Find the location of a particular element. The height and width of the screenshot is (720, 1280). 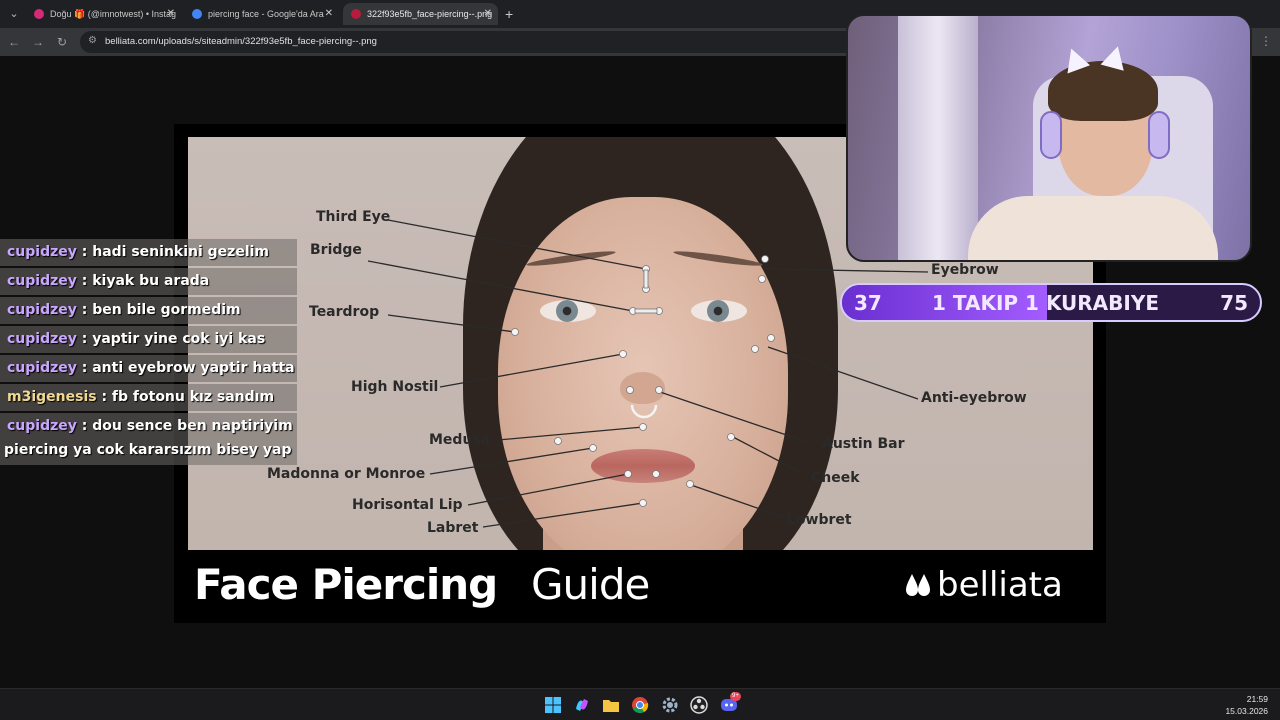

google-icon is located at coordinates (197, 14).